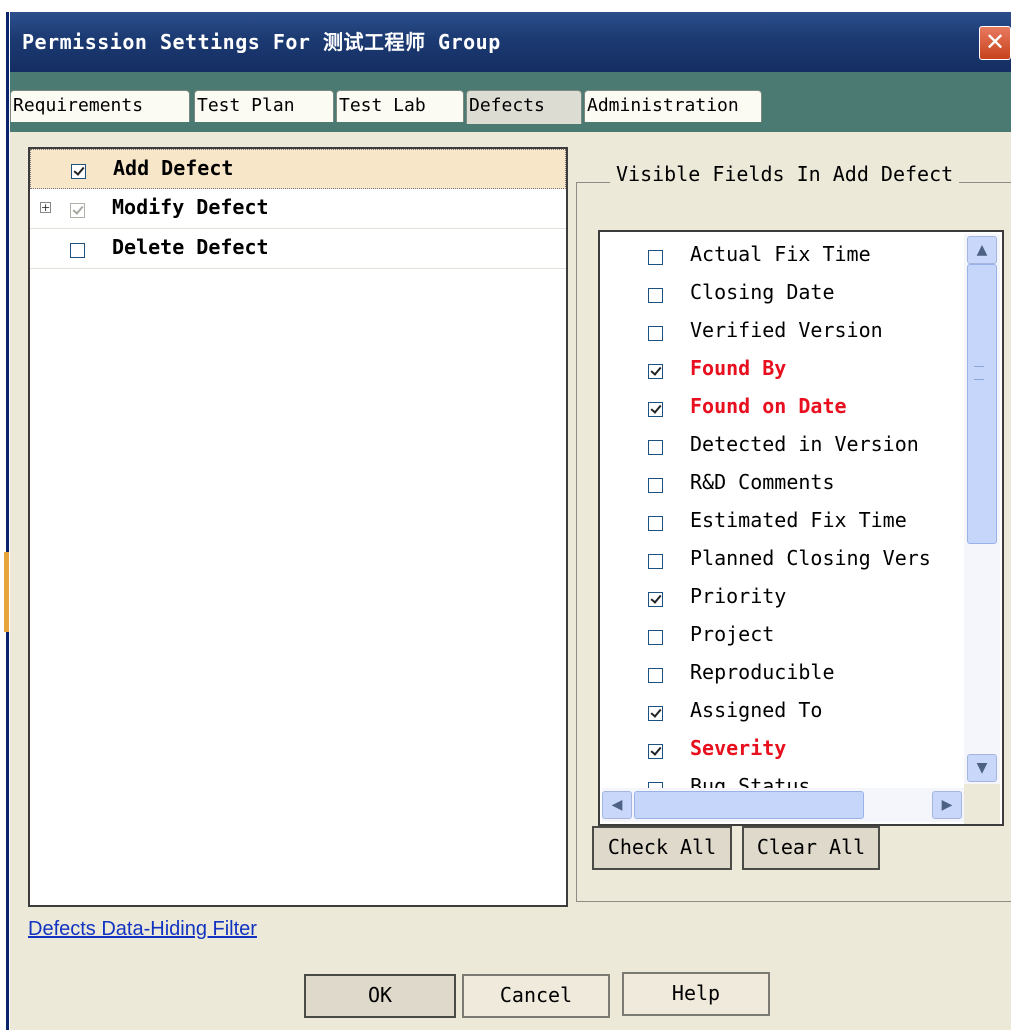 The width and height of the screenshot is (1011, 1030). What do you see at coordinates (780, 254) in the screenshot?
I see `field-label: Actual Fix Time` at bounding box center [780, 254].